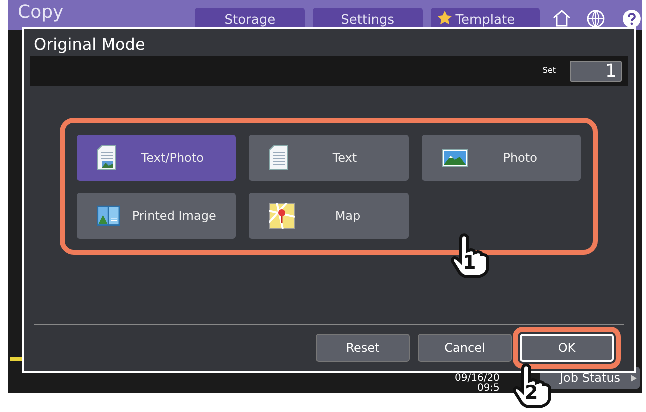  Describe the element at coordinates (501, 157) in the screenshot. I see `mode-button: Photo` at that location.